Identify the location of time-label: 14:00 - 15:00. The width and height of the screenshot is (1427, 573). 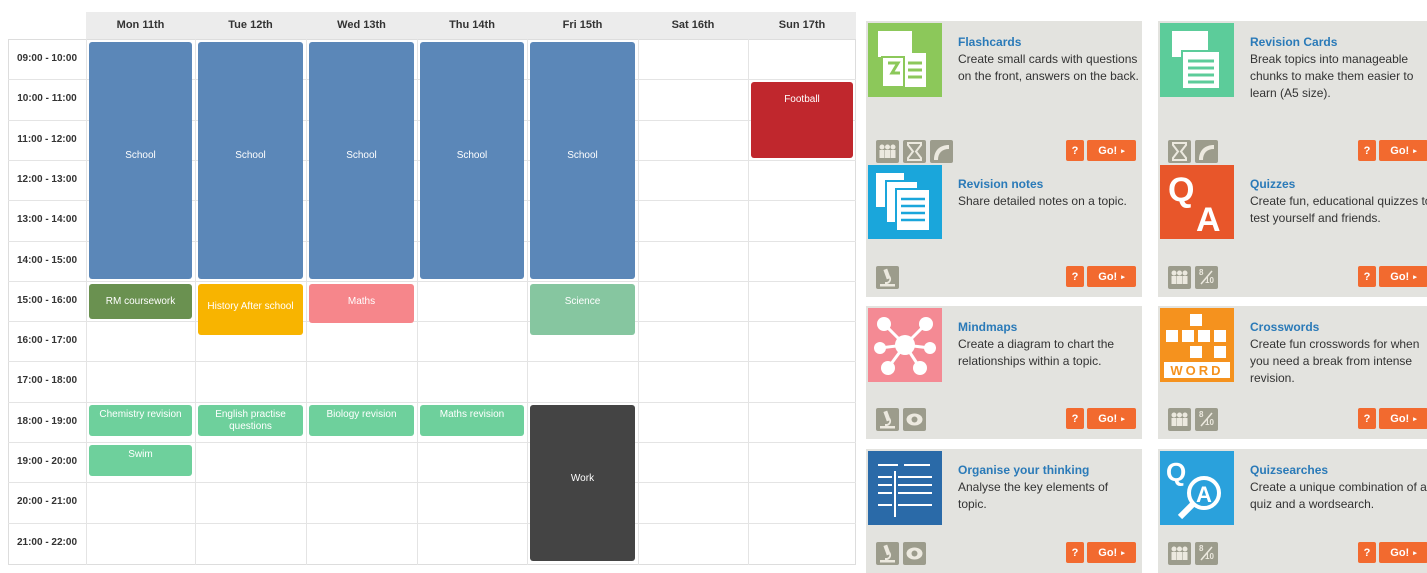
(47, 260).